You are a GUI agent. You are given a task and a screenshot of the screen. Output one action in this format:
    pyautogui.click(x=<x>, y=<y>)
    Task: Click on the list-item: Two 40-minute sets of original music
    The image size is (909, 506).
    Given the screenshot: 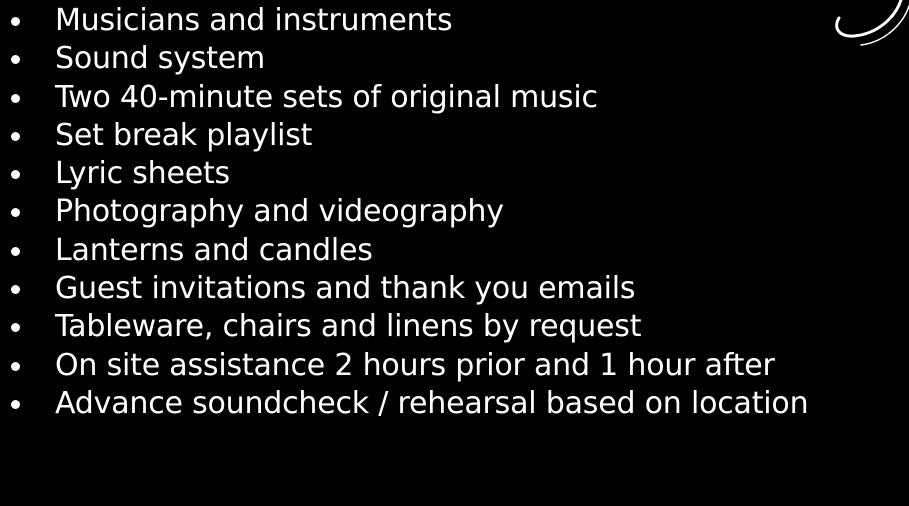 What is the action you would take?
    pyautogui.click(x=454, y=98)
    